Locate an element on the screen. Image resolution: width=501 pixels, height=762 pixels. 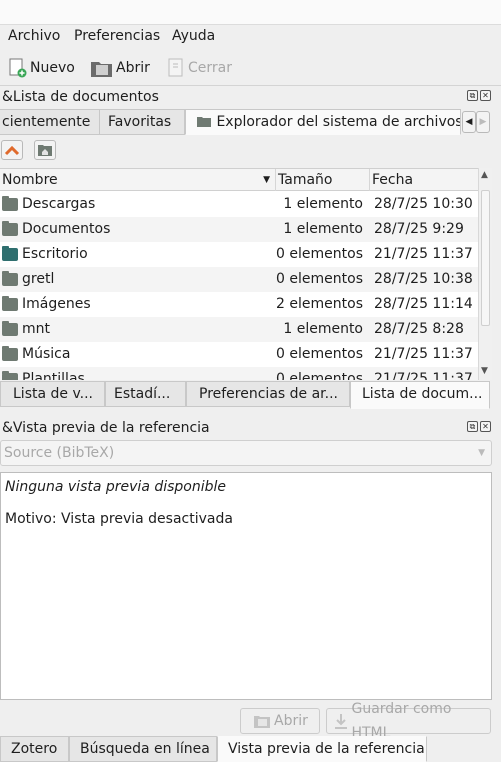
tab-scroll-right-button: ▶ is located at coordinates (483, 122).